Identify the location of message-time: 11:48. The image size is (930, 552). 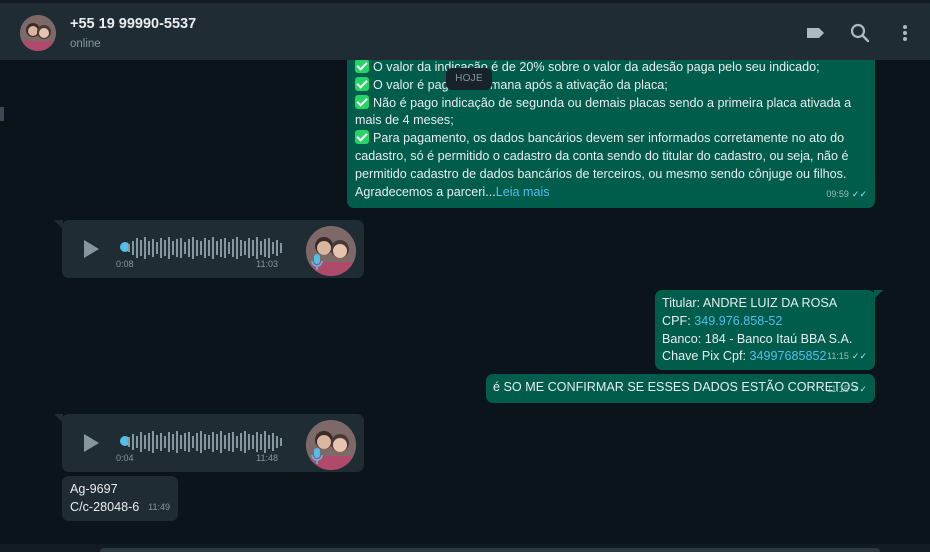
(267, 458).